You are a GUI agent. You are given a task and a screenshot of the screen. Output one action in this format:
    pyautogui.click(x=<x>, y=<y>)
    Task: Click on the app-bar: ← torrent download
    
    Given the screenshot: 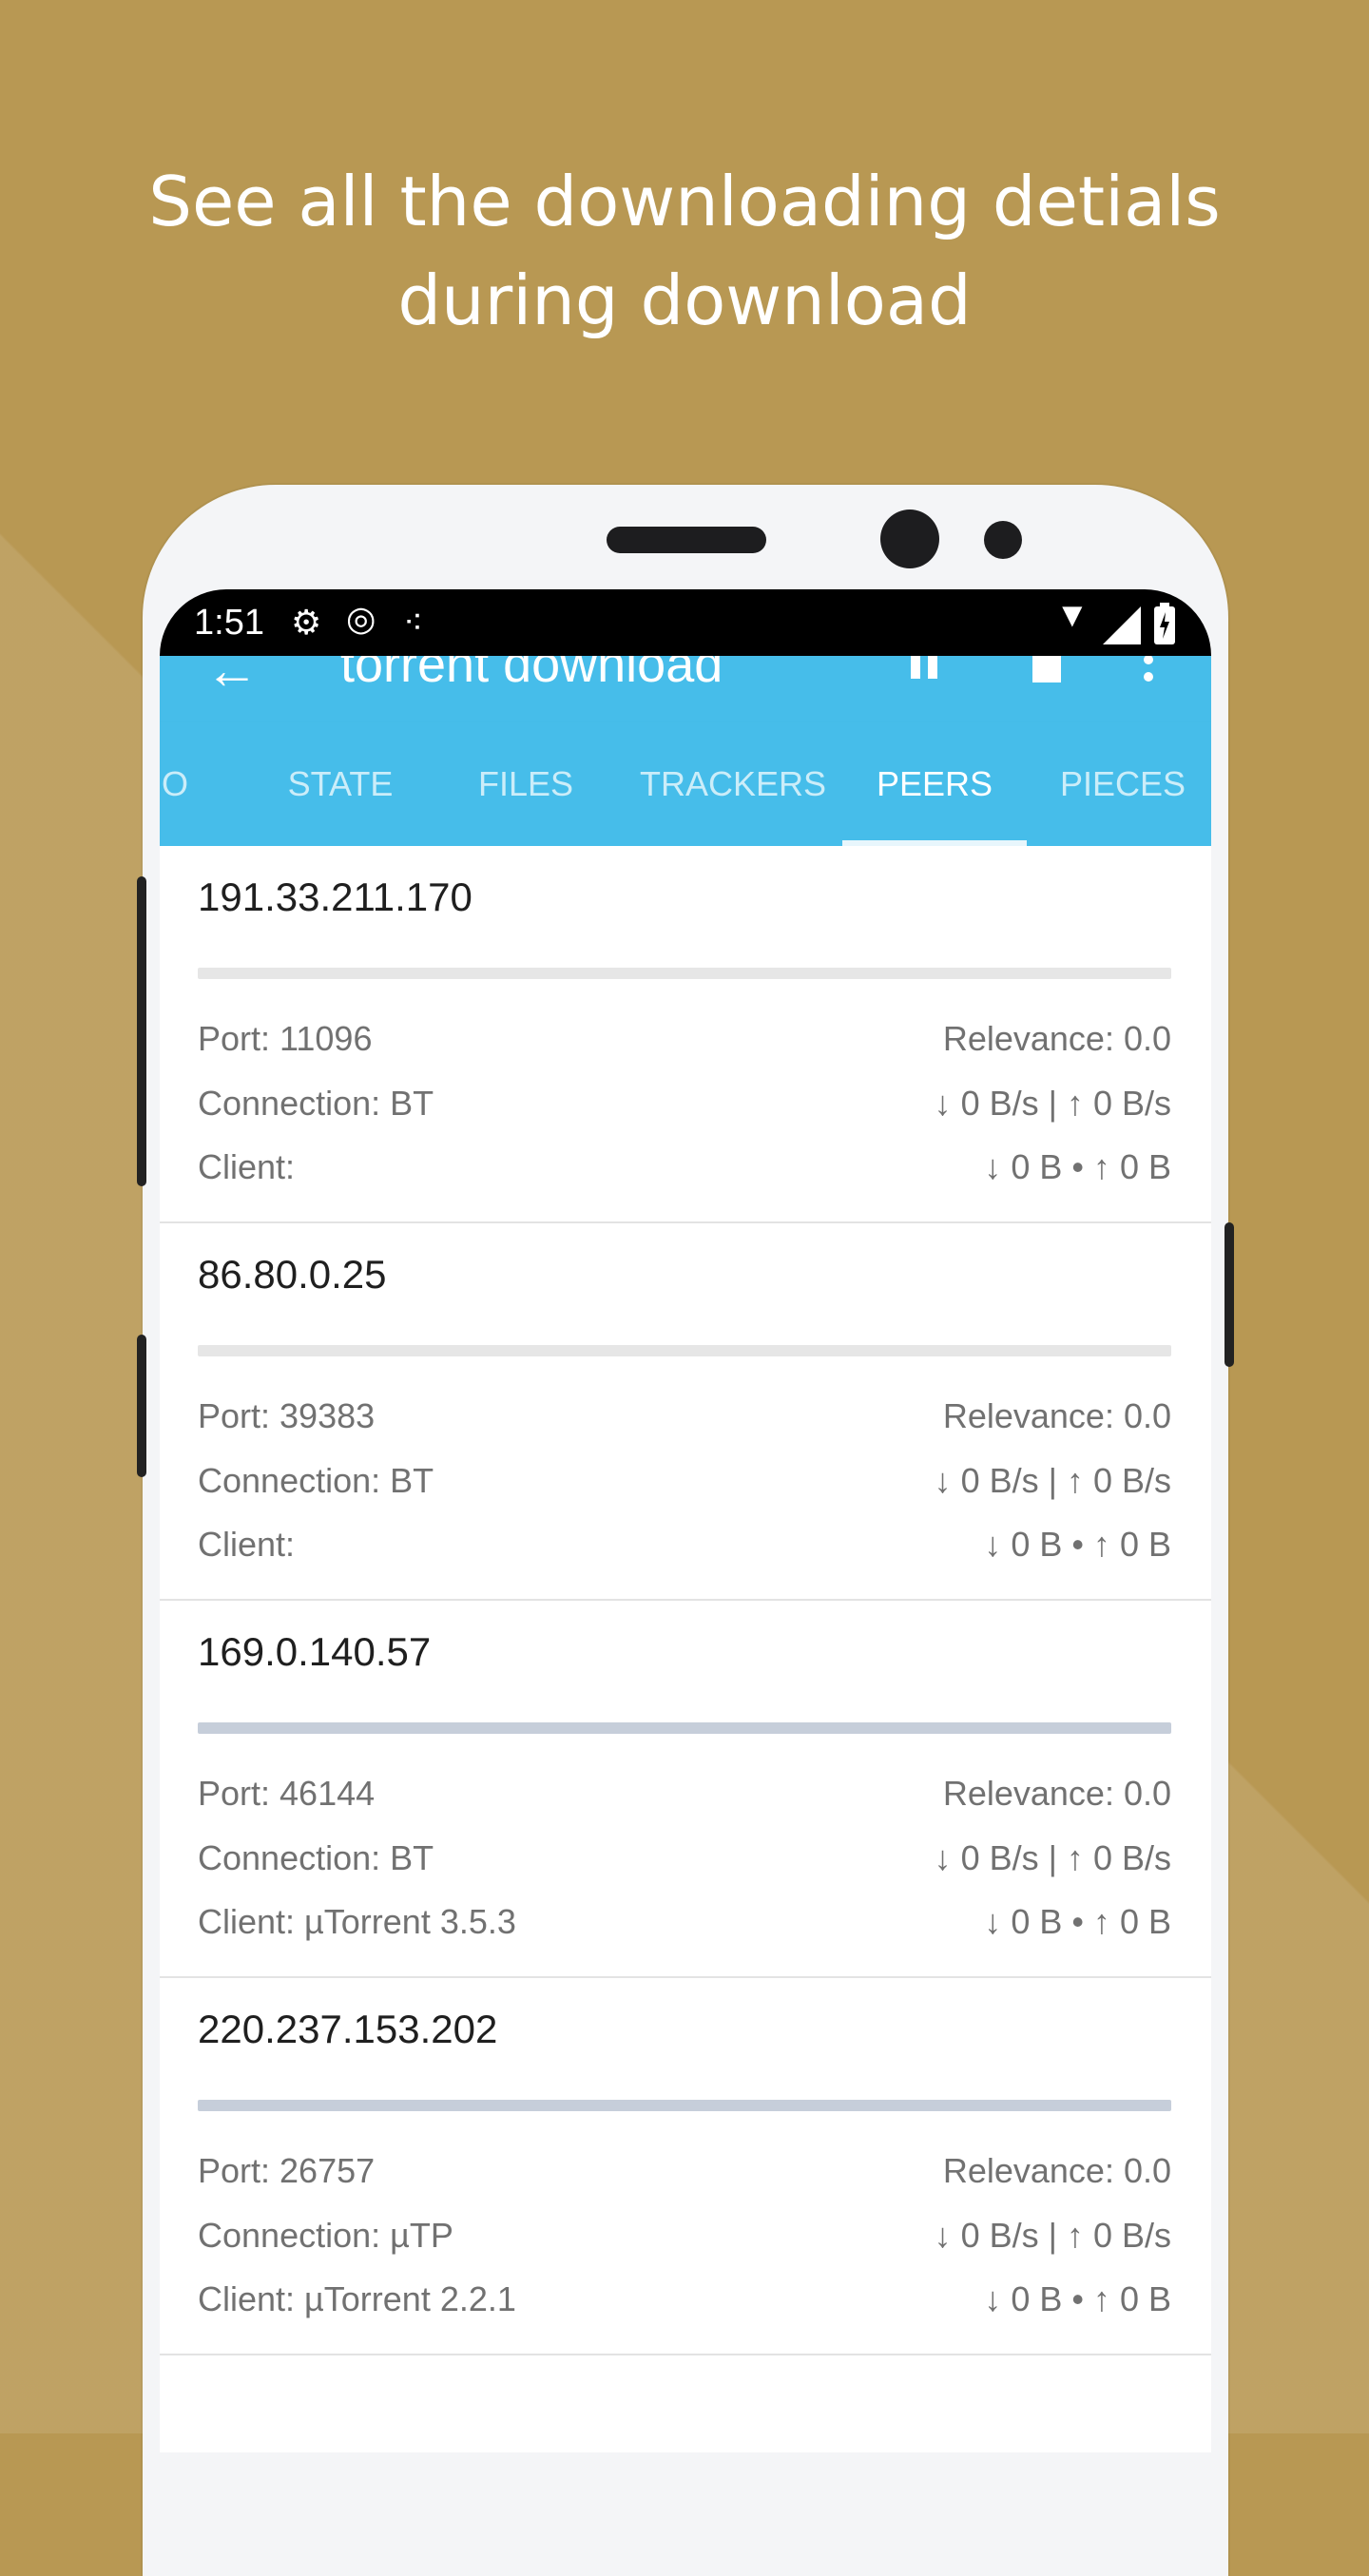 What is the action you would take?
    pyautogui.click(x=685, y=689)
    